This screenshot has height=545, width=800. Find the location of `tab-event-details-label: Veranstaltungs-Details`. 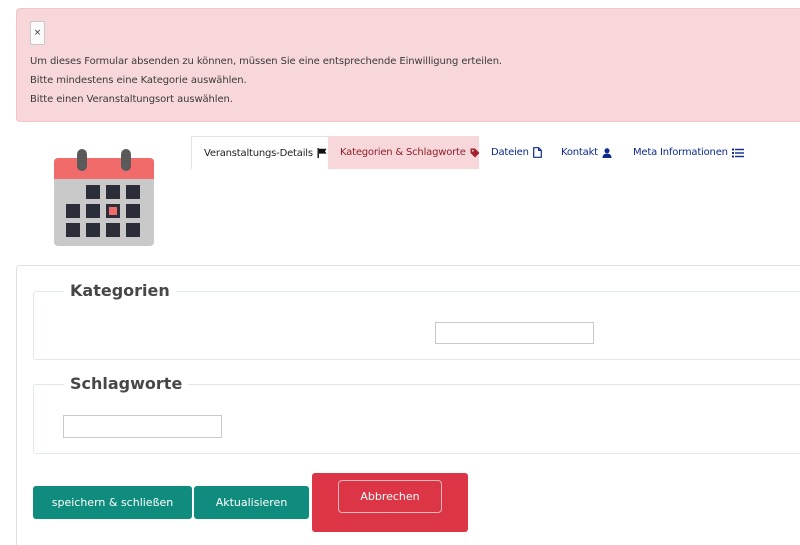

tab-event-details-label: Veranstaltungs-Details is located at coordinates (258, 153).